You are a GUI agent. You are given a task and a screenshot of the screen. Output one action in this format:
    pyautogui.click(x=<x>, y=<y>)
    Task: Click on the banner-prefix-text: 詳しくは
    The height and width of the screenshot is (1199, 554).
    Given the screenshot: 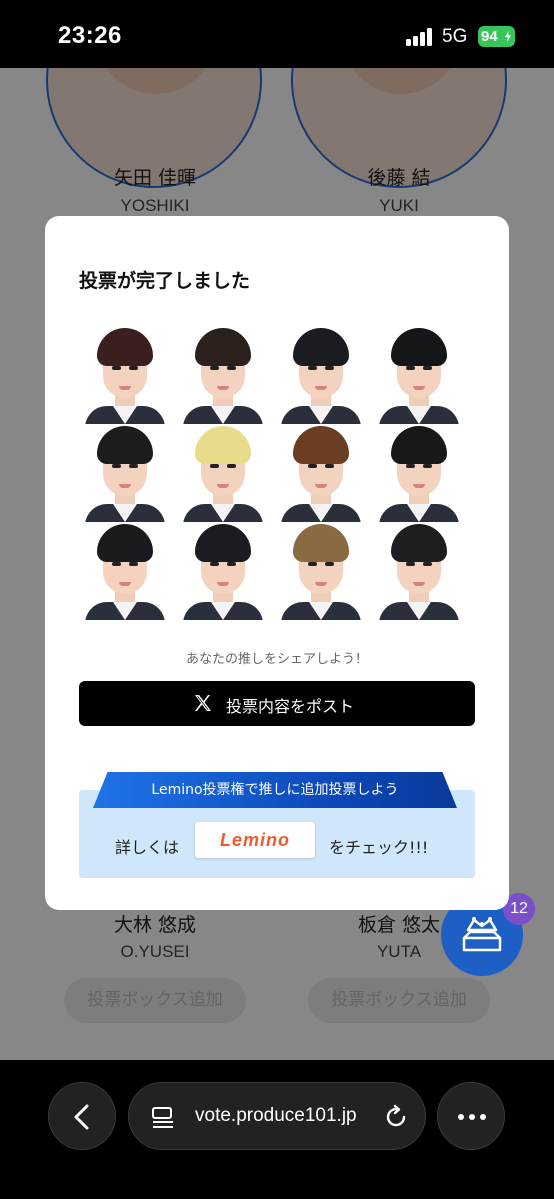 What is the action you would take?
    pyautogui.click(x=147, y=847)
    